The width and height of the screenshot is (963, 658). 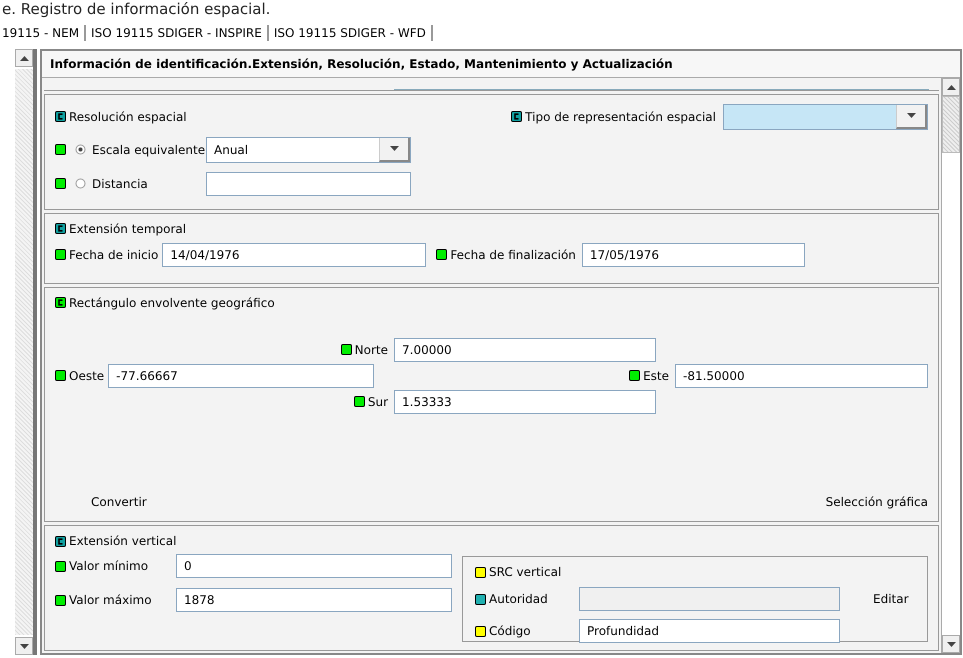 What do you see at coordinates (891, 599) in the screenshot?
I see `edit-link: Editar` at bounding box center [891, 599].